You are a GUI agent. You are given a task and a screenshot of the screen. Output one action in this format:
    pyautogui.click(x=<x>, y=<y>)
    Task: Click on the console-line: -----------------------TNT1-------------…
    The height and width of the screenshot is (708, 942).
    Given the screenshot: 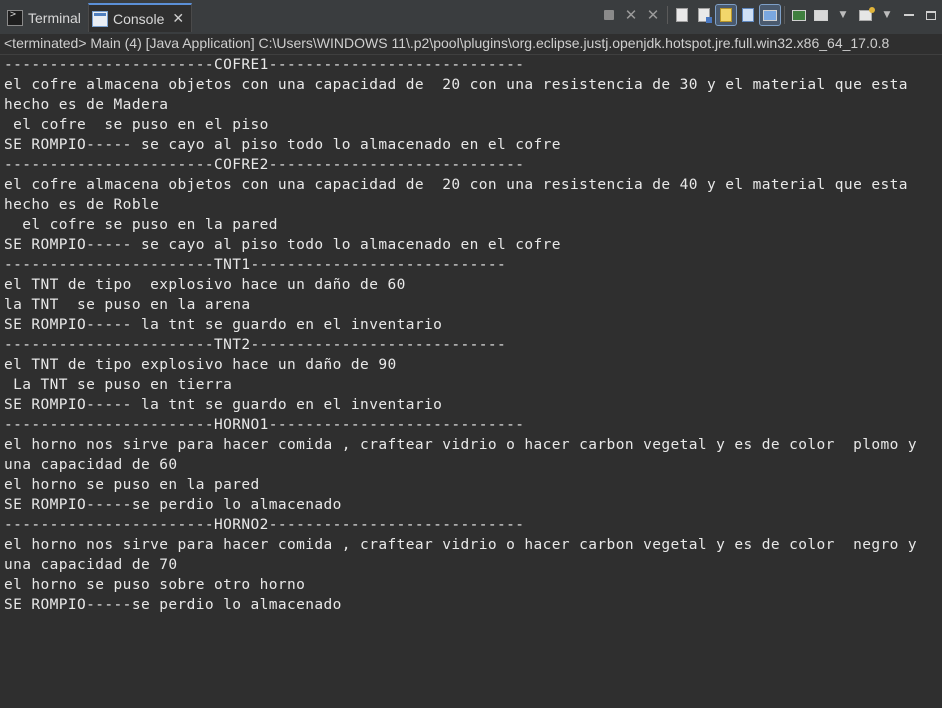 What is the action you would take?
    pyautogui.click(x=255, y=265)
    